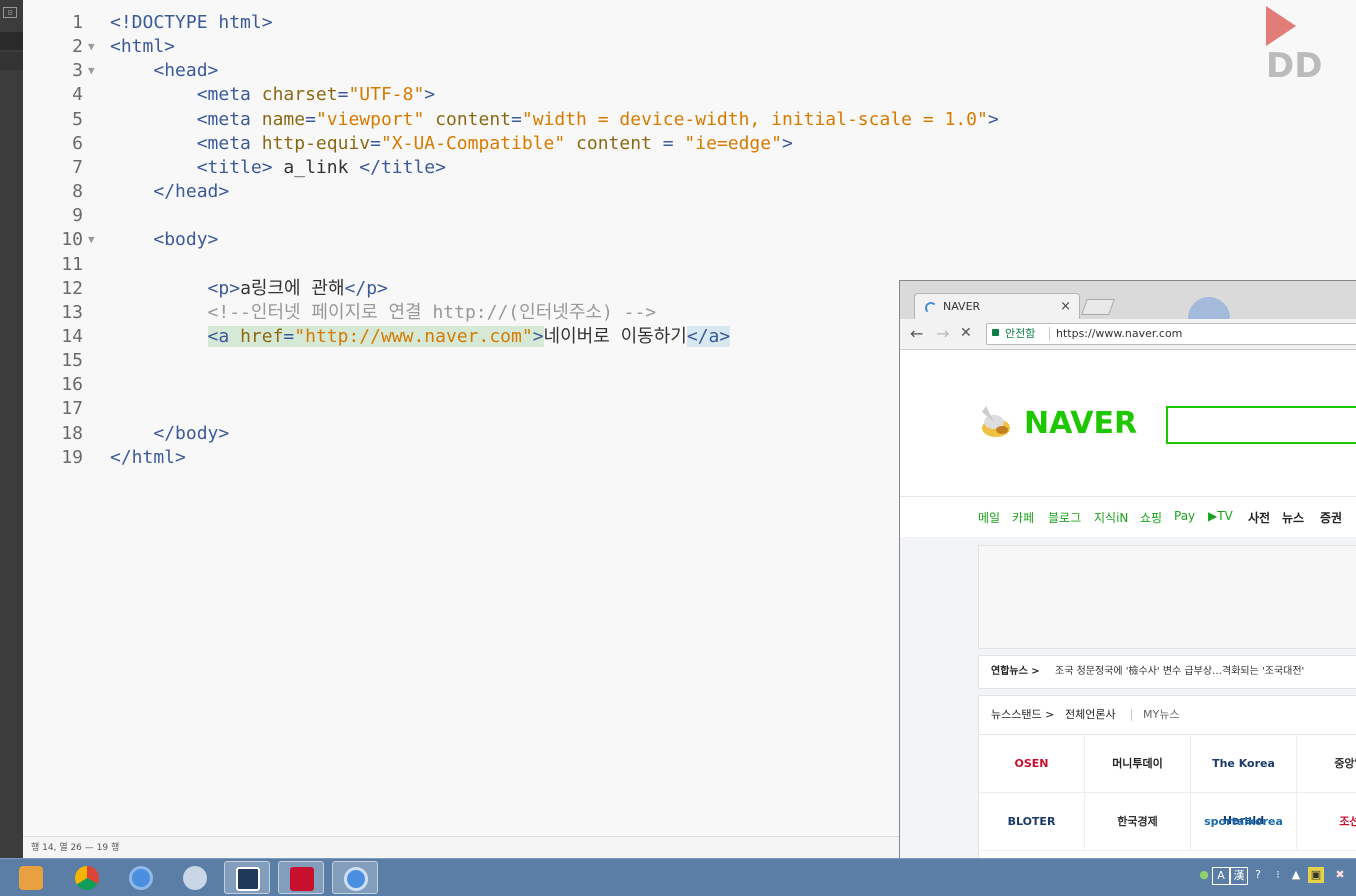 The width and height of the screenshot is (1356, 896). What do you see at coordinates (1316, 875) in the screenshot?
I see `update-tray-icon: ▣` at bounding box center [1316, 875].